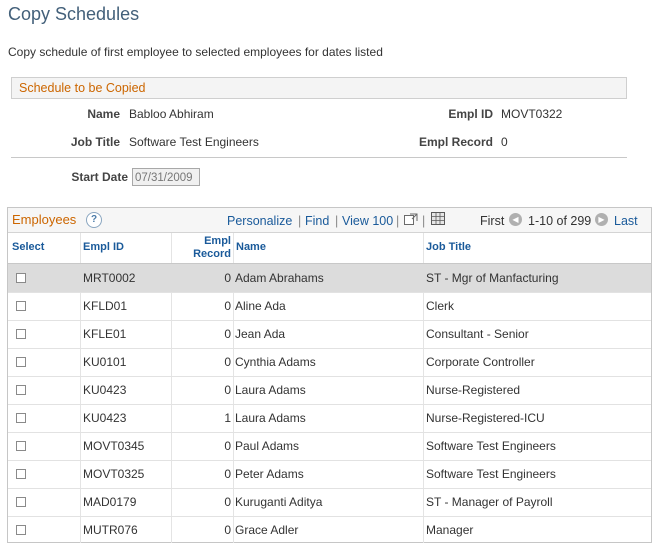  What do you see at coordinates (329, 390) in the screenshot?
I see `table-row: KU0423 0 Laura Adams Nurse-Registered` at bounding box center [329, 390].